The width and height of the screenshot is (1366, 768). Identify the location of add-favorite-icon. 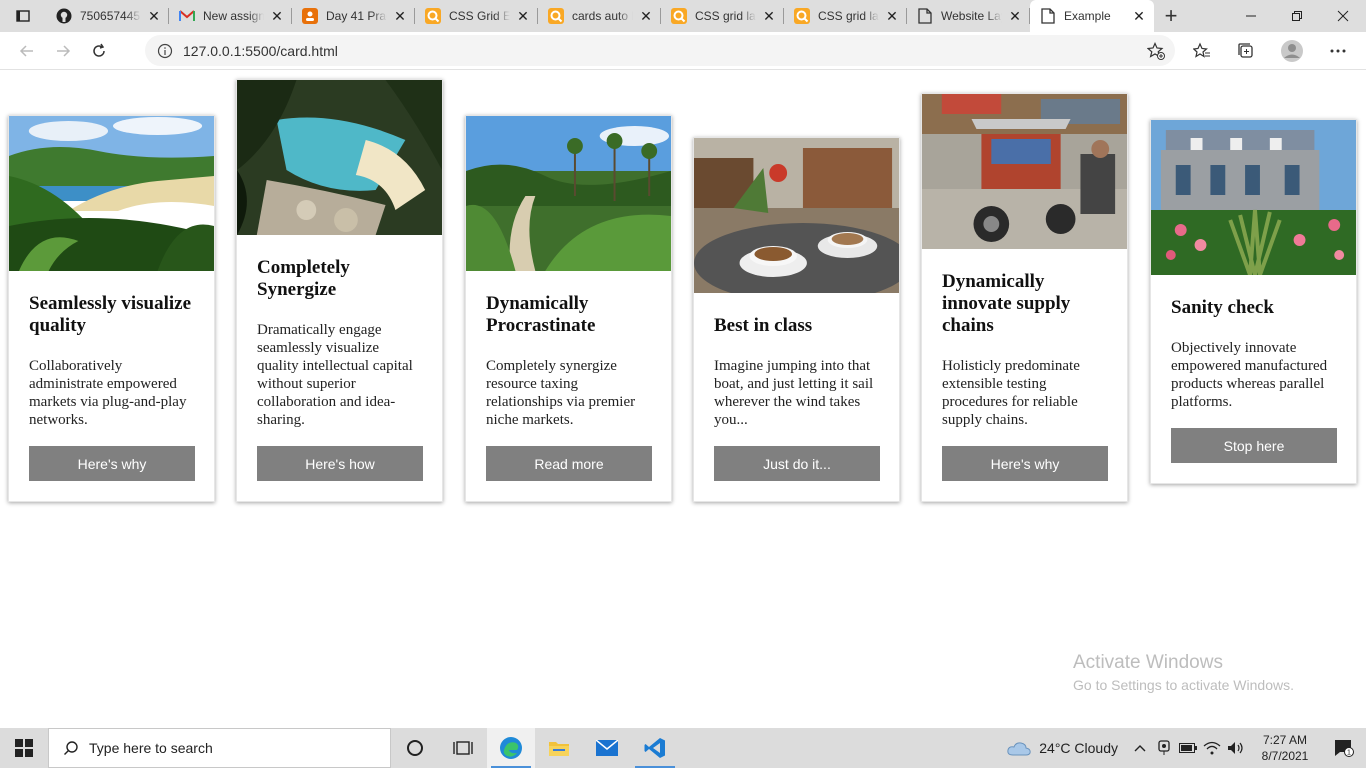
(1156, 51).